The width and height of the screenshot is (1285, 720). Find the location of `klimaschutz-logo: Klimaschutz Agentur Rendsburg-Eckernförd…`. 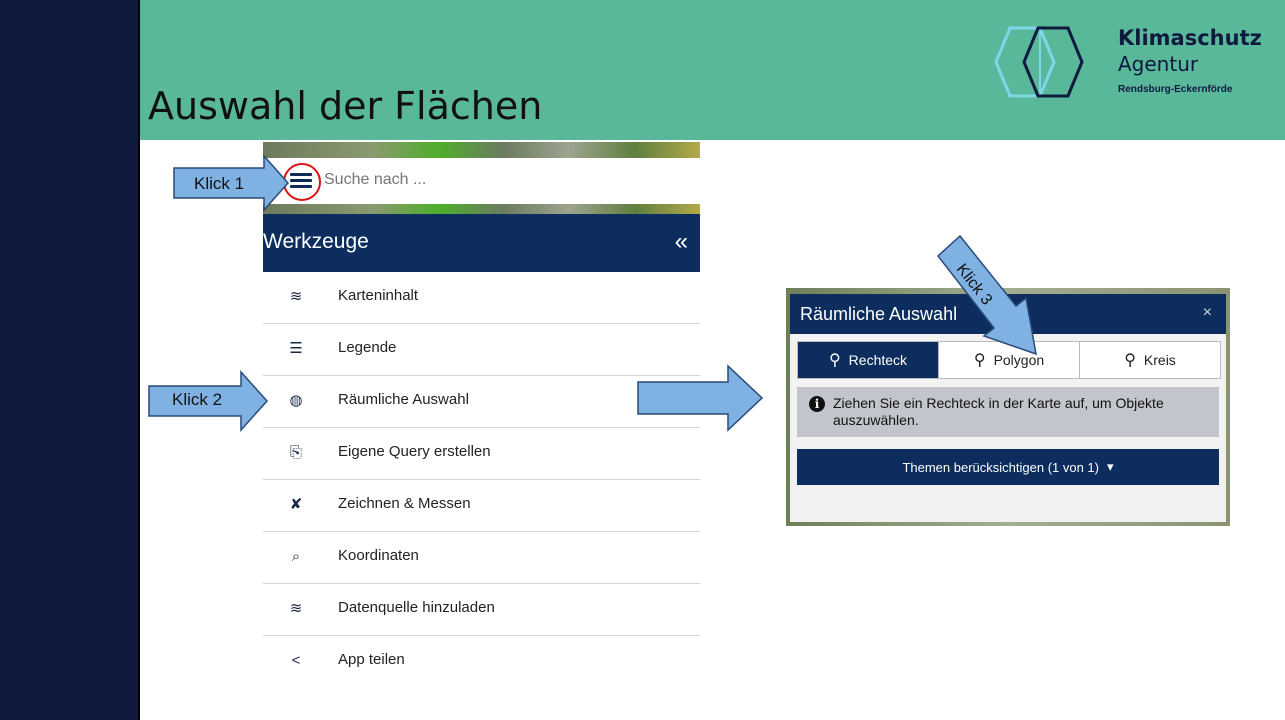

klimaschutz-logo: Klimaschutz Agentur Rendsburg-Eckernförd… is located at coordinates (1130, 62).